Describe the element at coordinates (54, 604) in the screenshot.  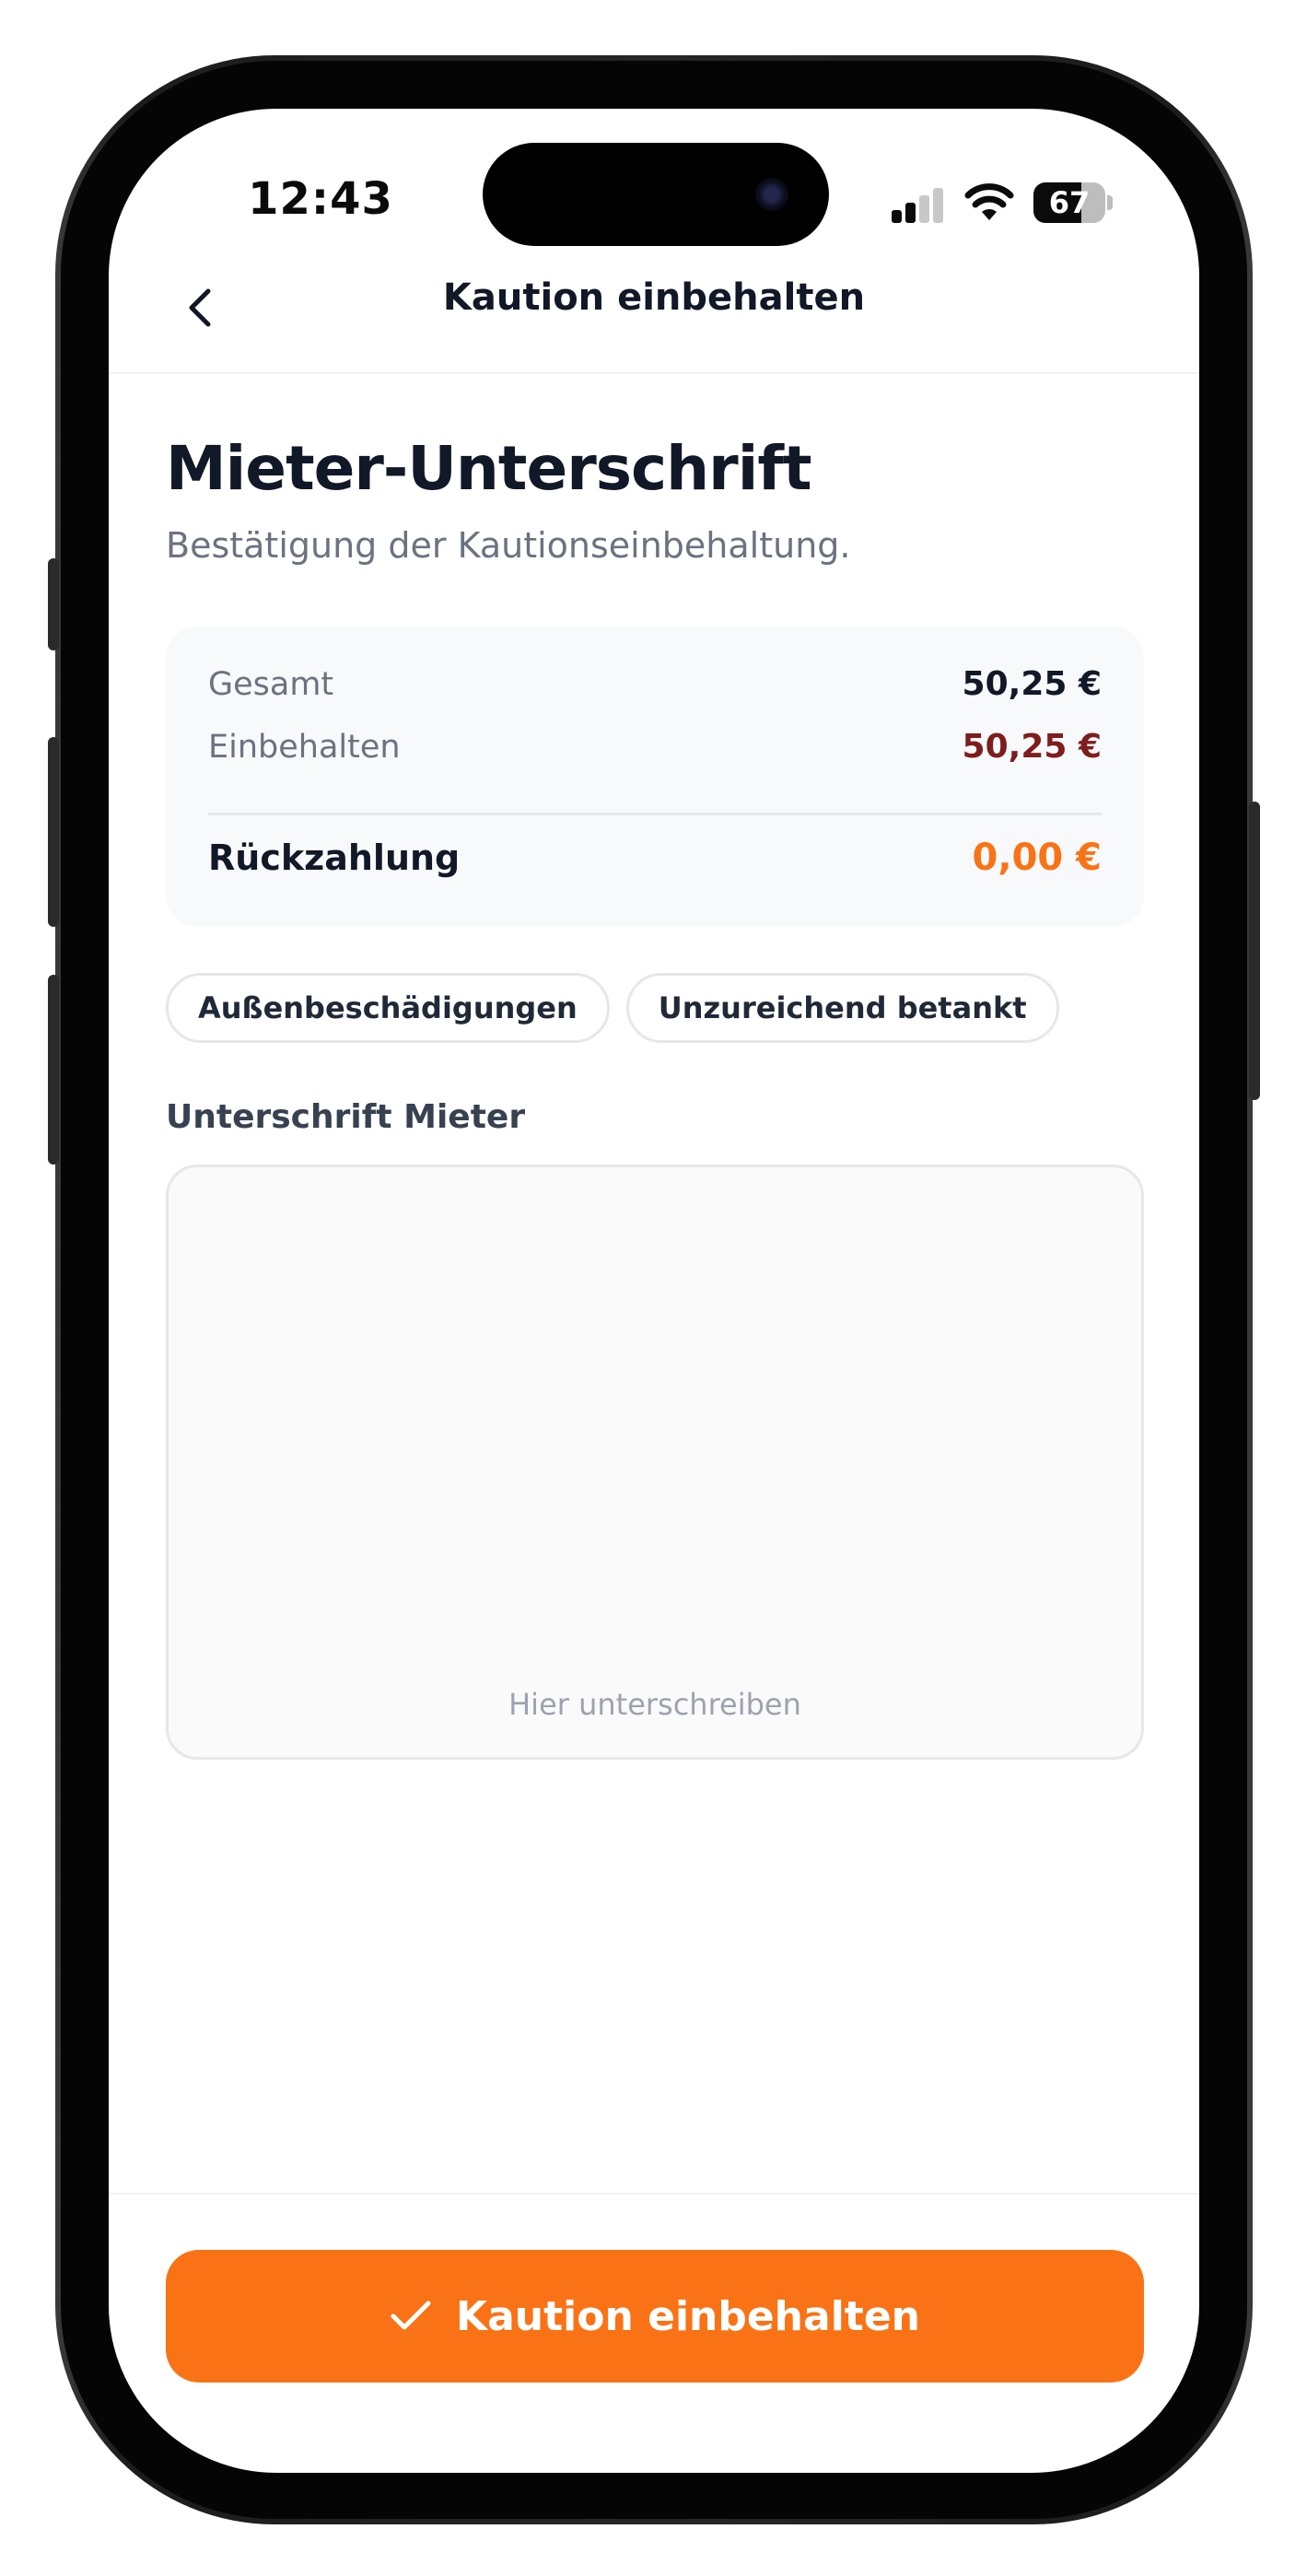
I see `action-button` at that location.